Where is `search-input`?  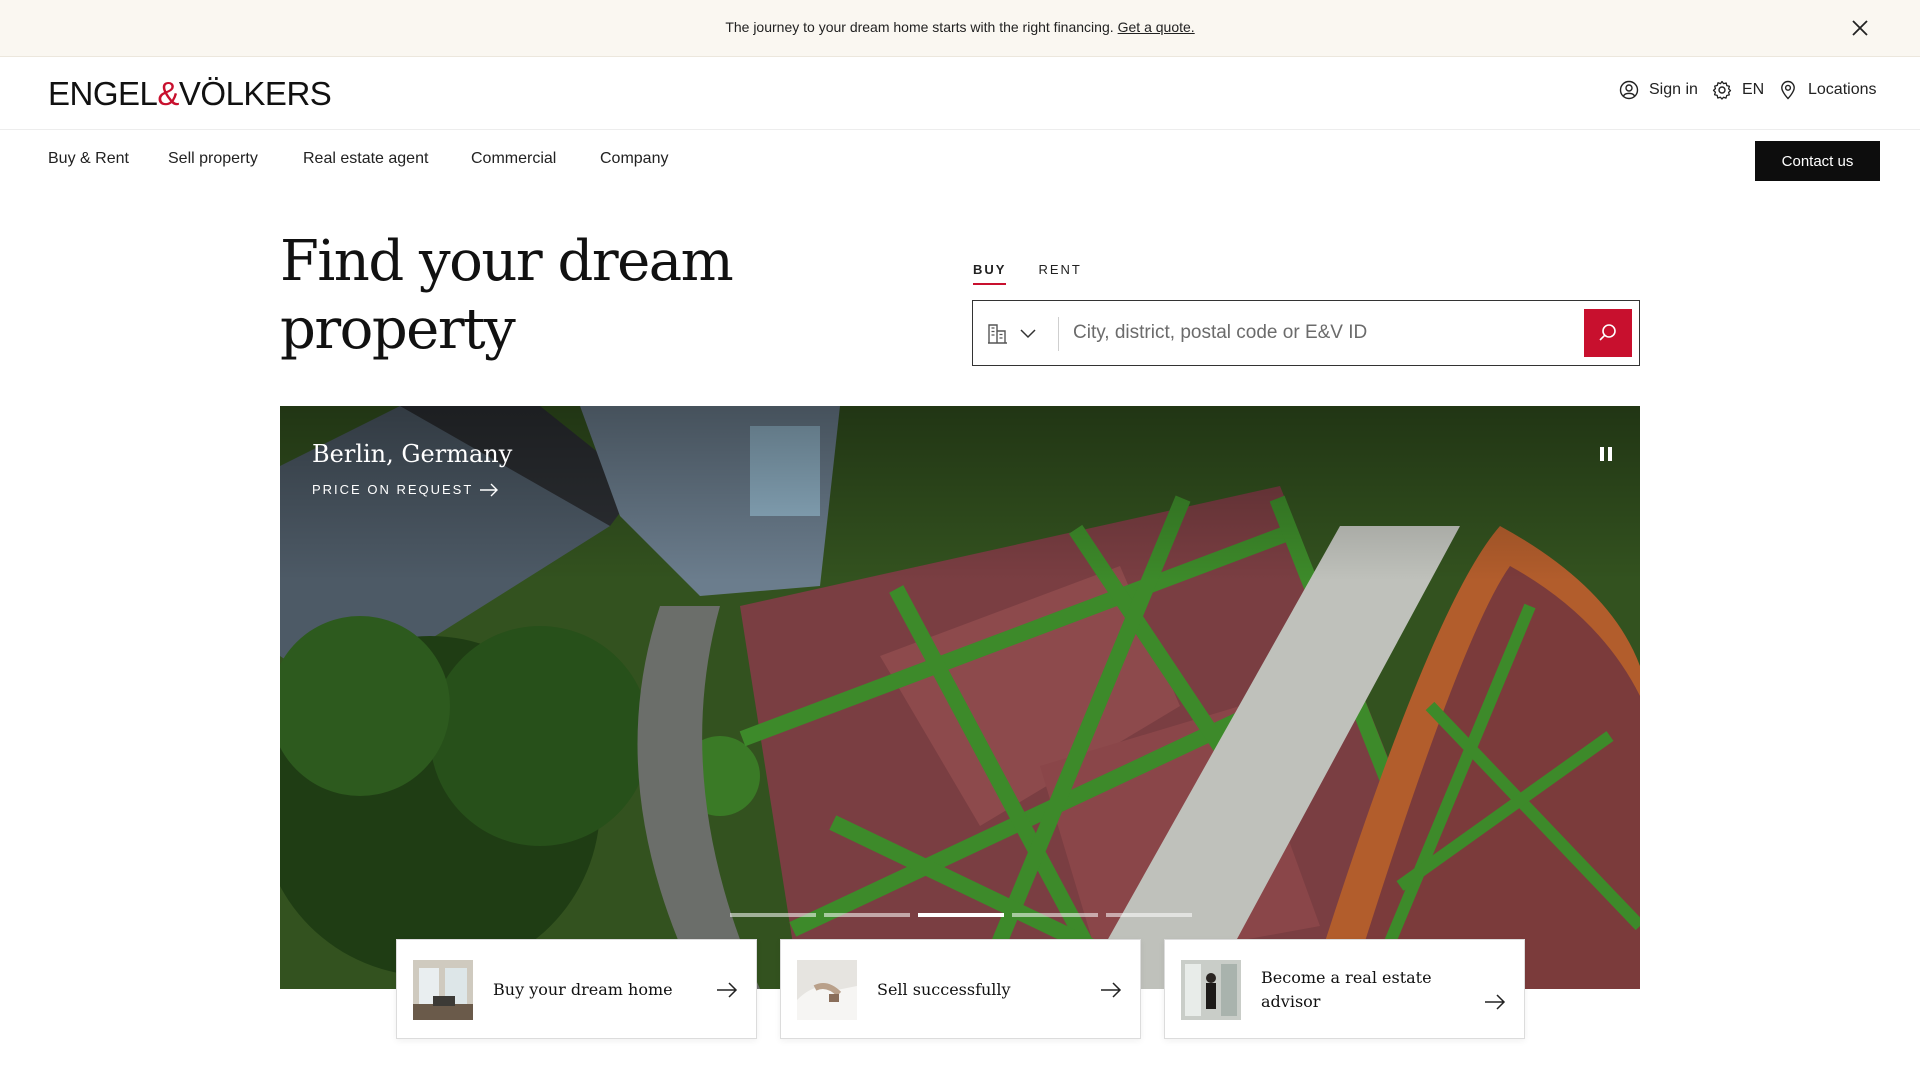
search-input is located at coordinates (1313, 333).